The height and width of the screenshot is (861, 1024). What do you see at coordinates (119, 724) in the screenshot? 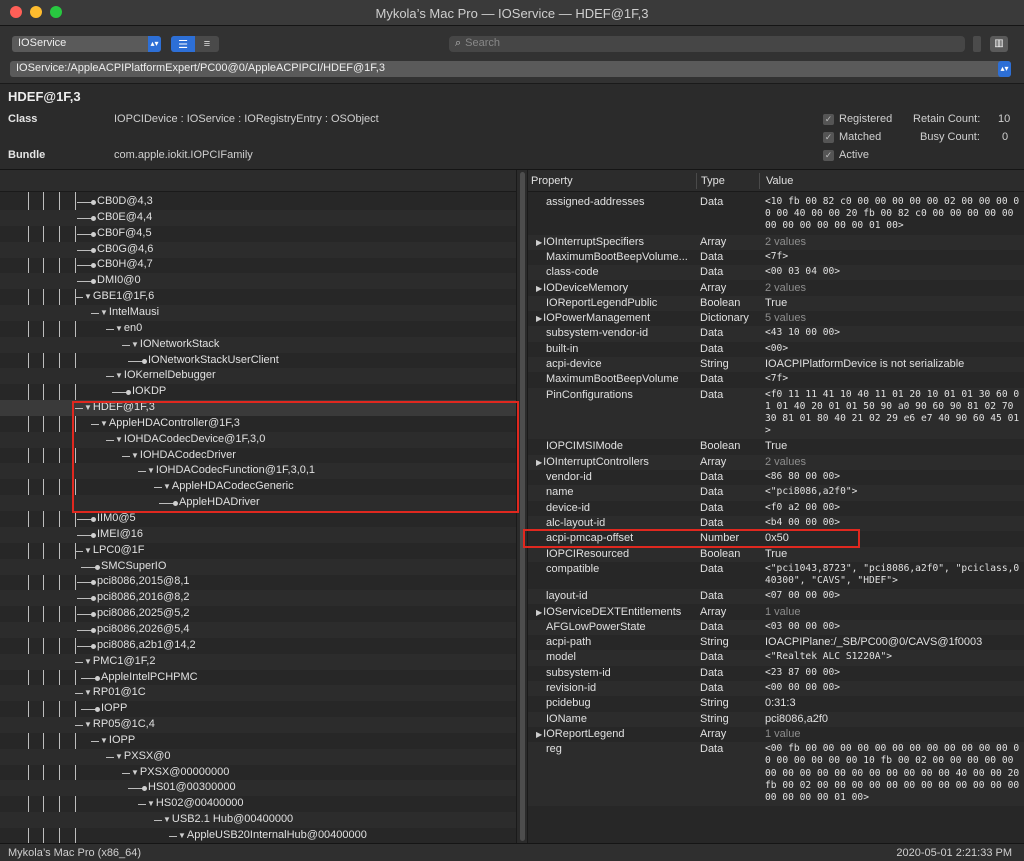
I see `tree-node: ▼RP05@1C,4` at bounding box center [119, 724].